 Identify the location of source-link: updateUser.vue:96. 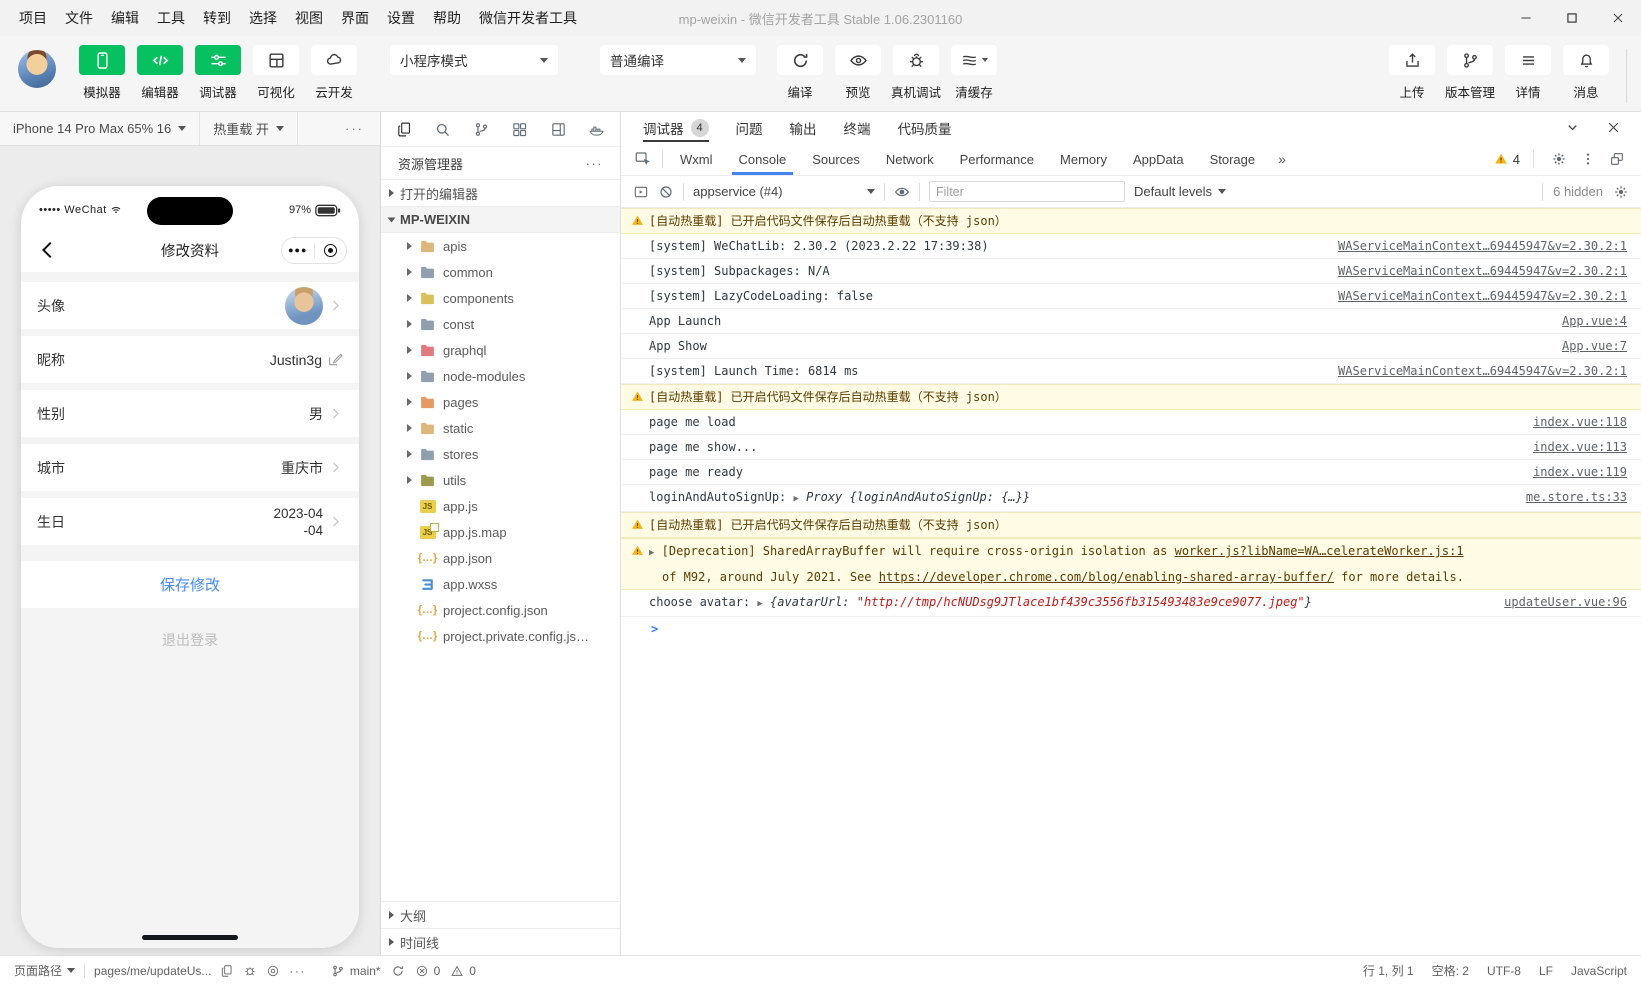
(1565, 602).